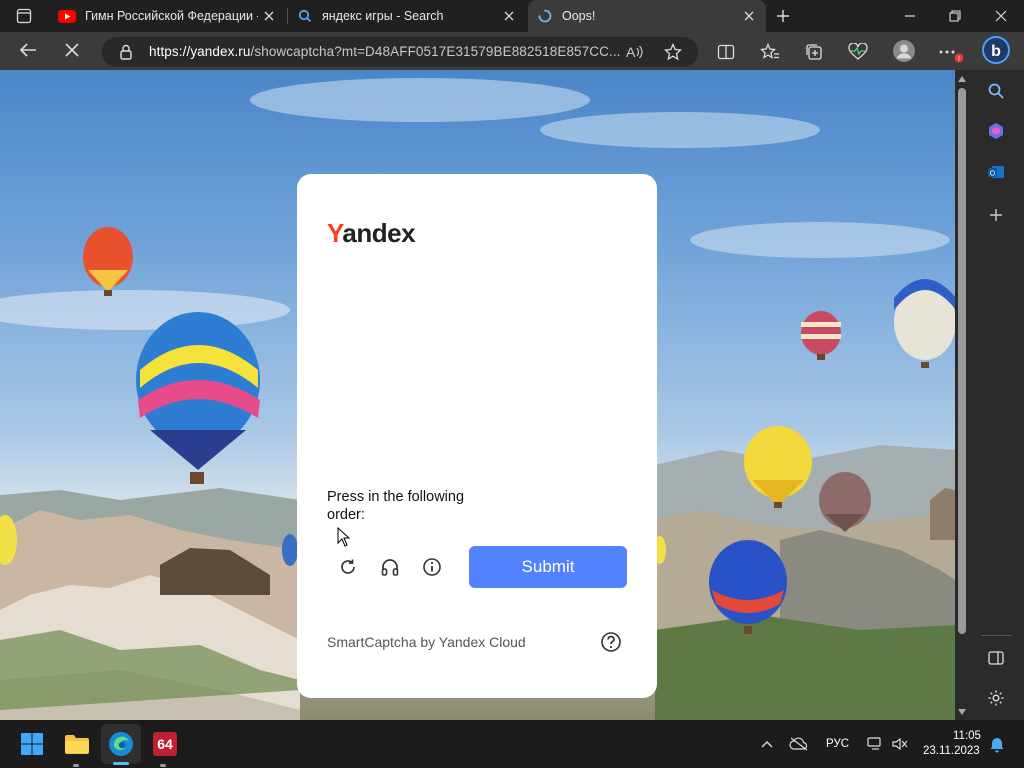  Describe the element at coordinates (121, 763) in the screenshot. I see `taskbar-active-indicator` at that location.